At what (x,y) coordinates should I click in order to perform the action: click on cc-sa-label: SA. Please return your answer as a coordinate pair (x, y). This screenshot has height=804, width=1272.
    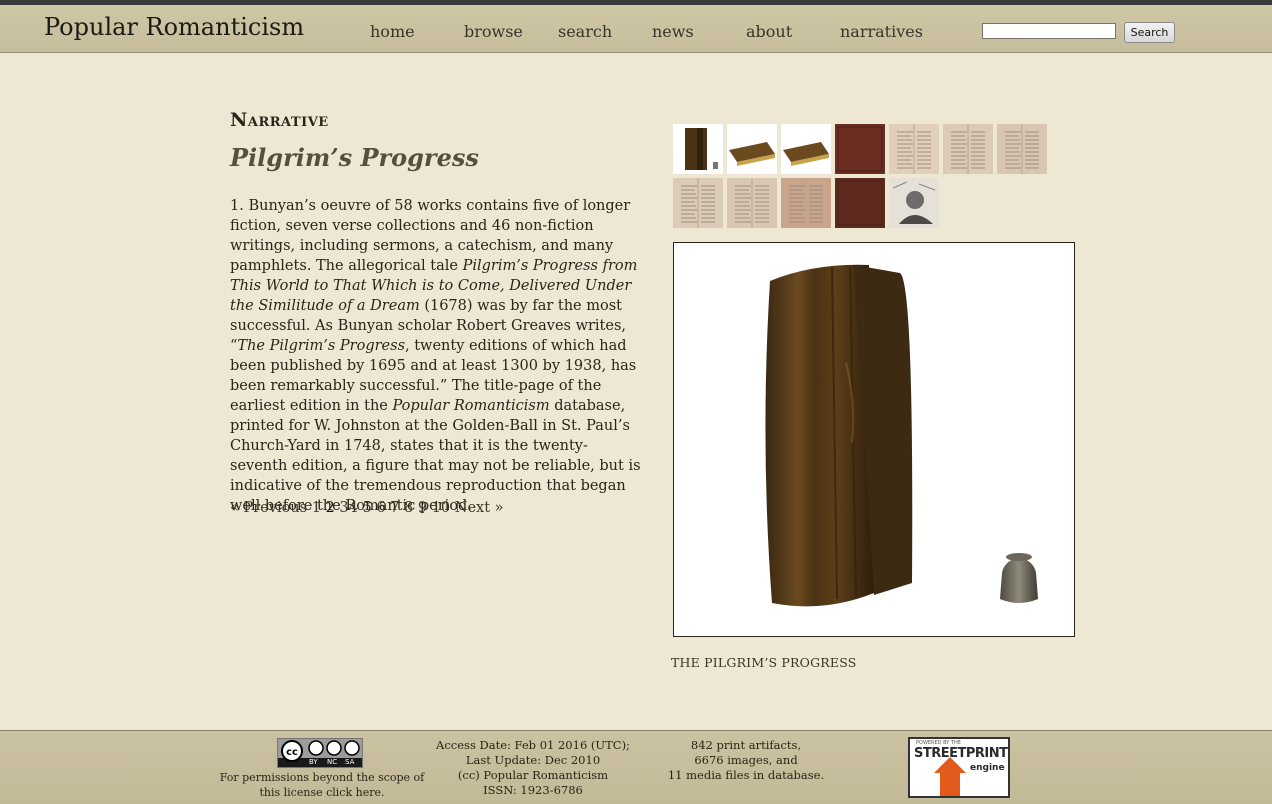
    Looking at the image, I should click on (350, 762).